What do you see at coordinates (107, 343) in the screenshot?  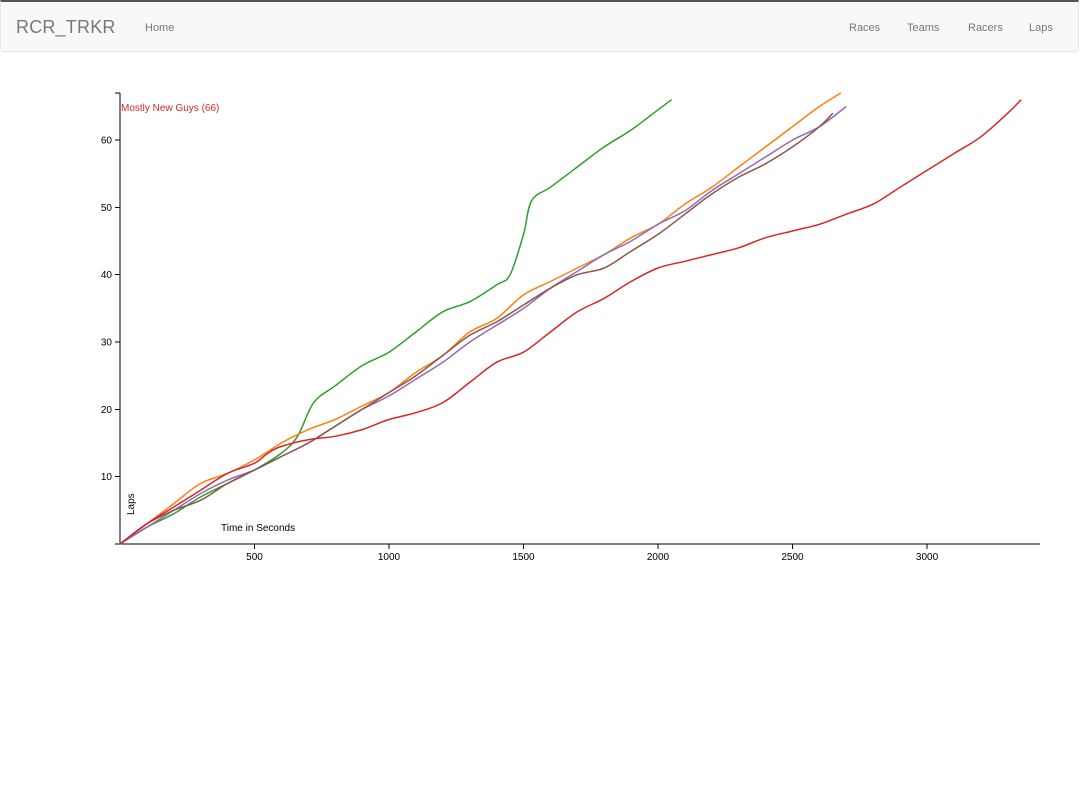 I see `y-tick-label: 30` at bounding box center [107, 343].